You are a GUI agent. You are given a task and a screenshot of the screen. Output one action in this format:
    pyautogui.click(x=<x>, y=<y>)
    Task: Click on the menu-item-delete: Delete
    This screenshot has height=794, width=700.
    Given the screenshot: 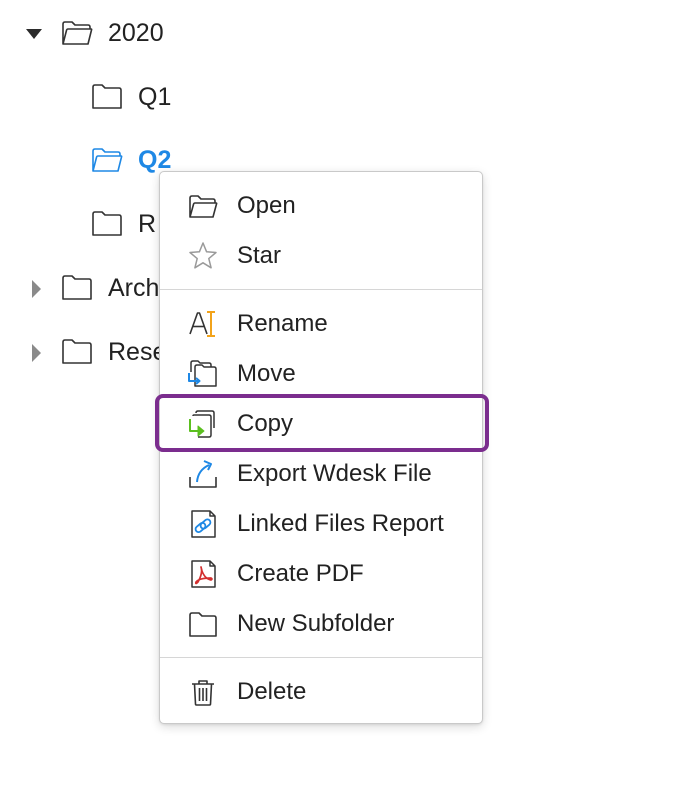 What is the action you would take?
    pyautogui.click(x=321, y=692)
    